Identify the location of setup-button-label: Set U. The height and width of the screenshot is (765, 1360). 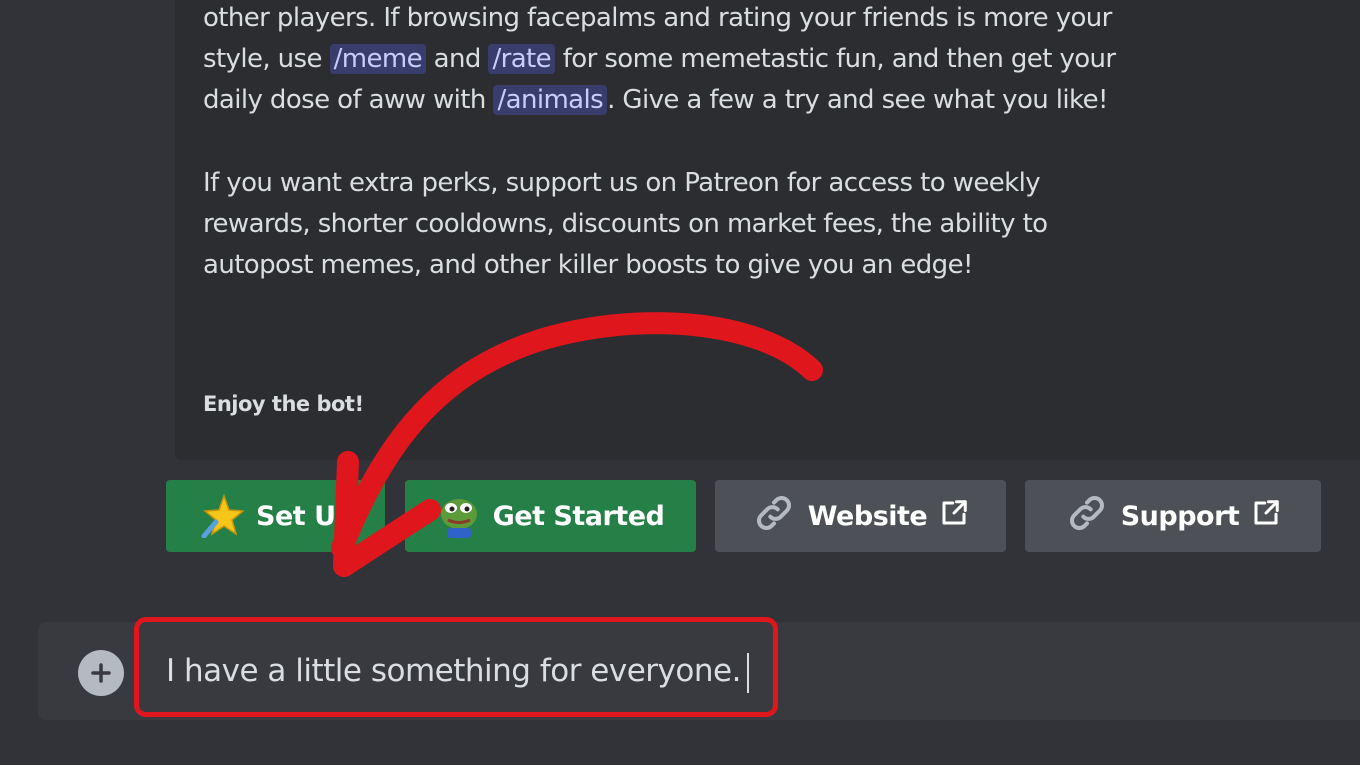
(296, 516).